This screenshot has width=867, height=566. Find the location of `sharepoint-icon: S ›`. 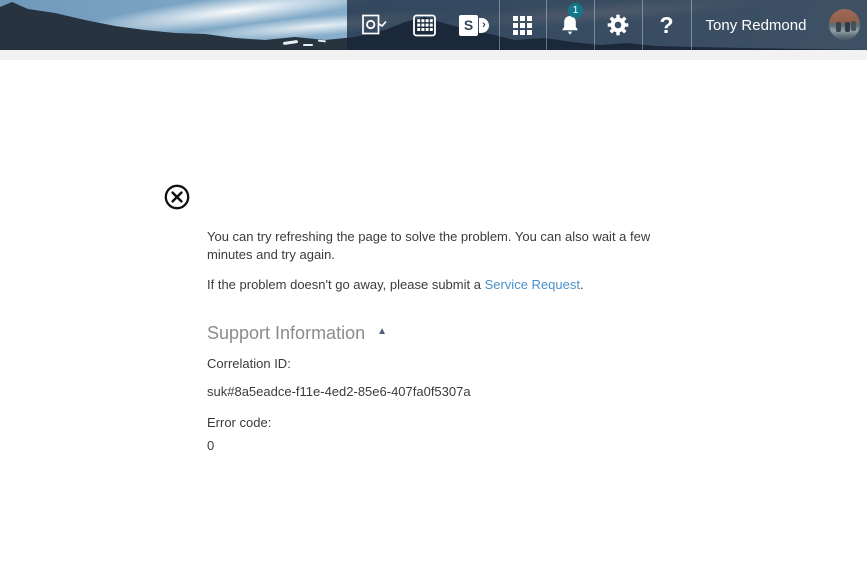

sharepoint-icon: S › is located at coordinates (474, 25).